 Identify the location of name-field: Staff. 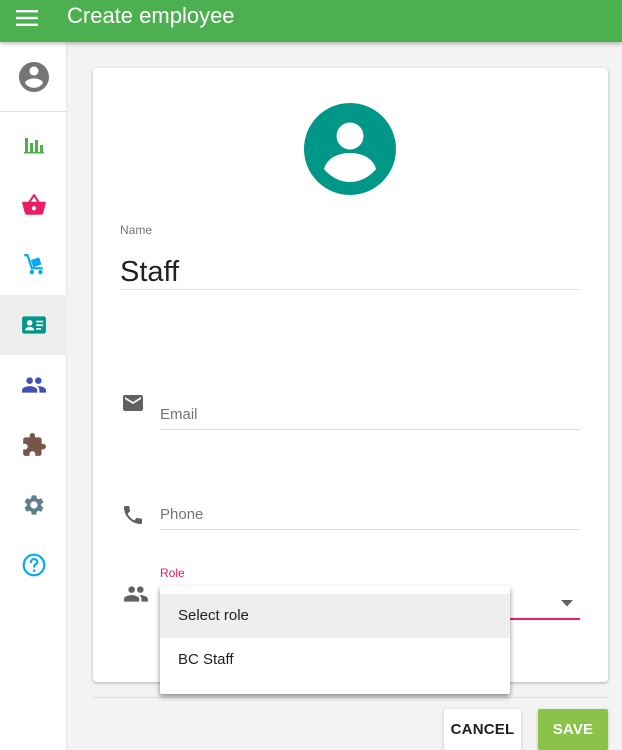
(350, 272).